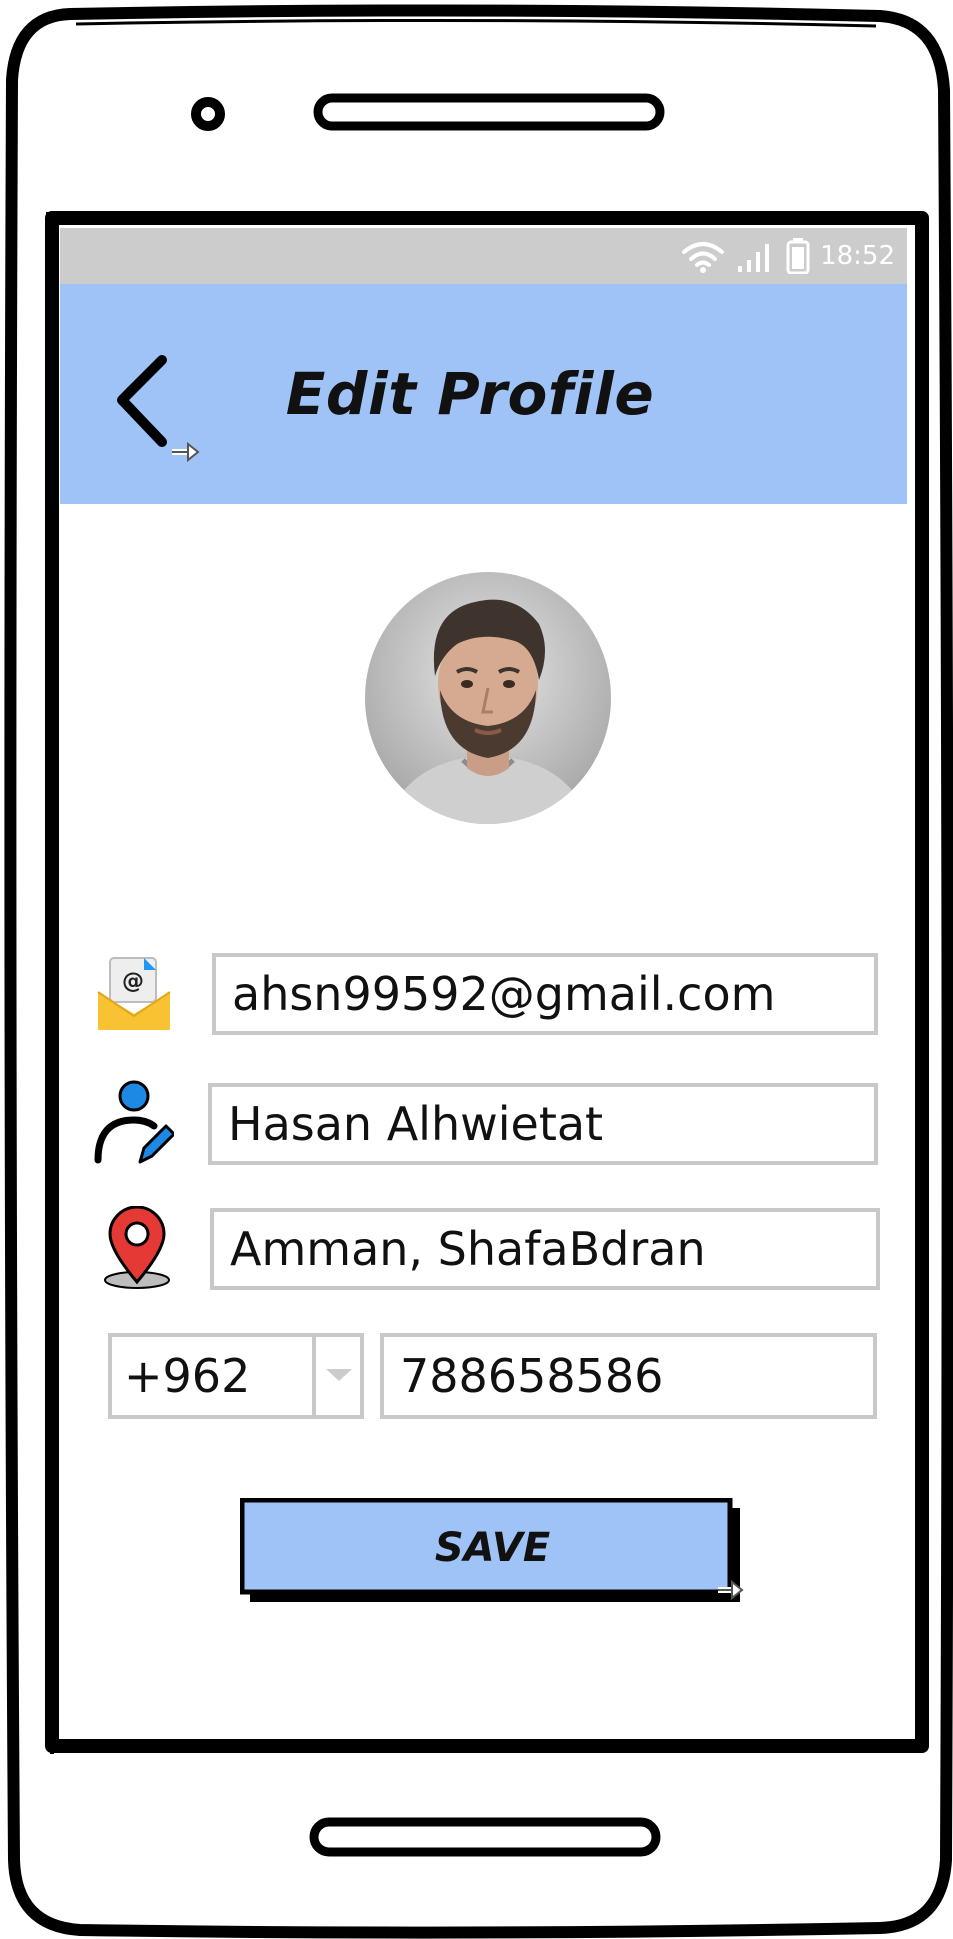 This screenshot has height=1939, width=953. I want to click on status-time: 18:52, so click(857, 256).